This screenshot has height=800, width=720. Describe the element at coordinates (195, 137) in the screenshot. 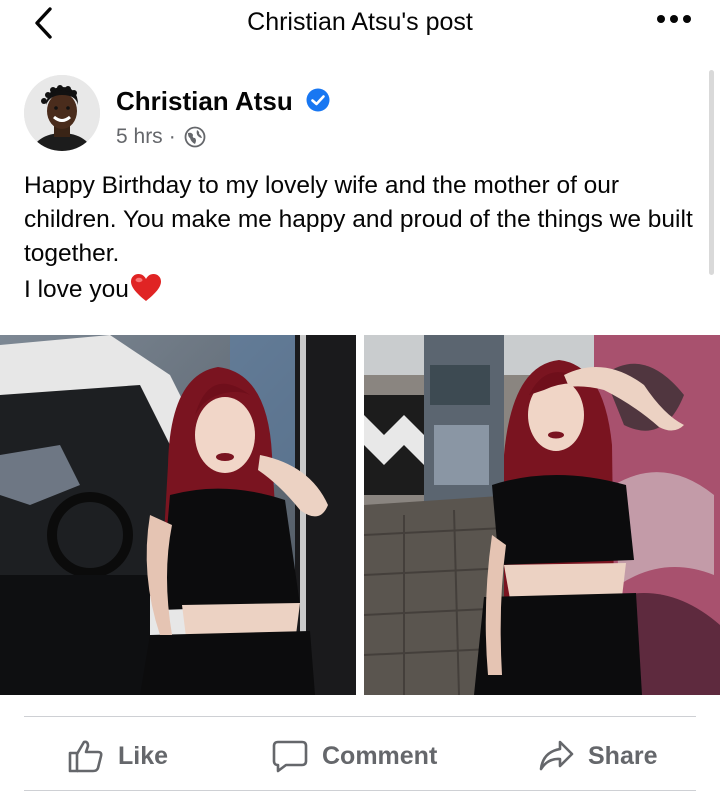

I see `globe-icon` at that location.